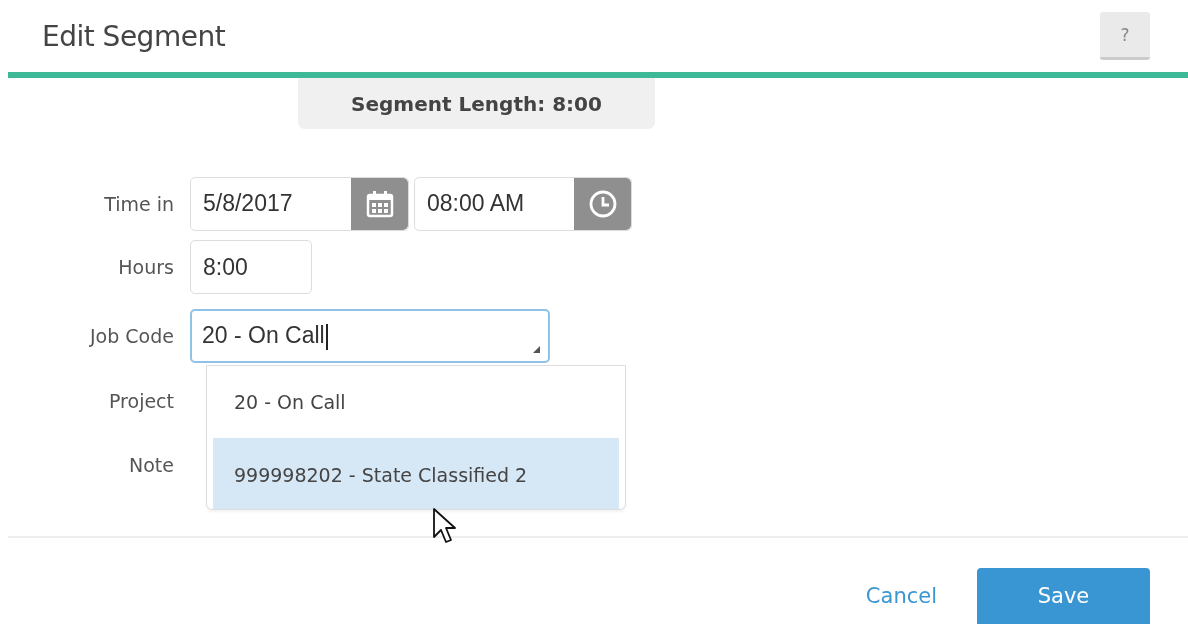 This screenshot has height=632, width=1188. What do you see at coordinates (139, 203) in the screenshot?
I see `field-label: Time in` at bounding box center [139, 203].